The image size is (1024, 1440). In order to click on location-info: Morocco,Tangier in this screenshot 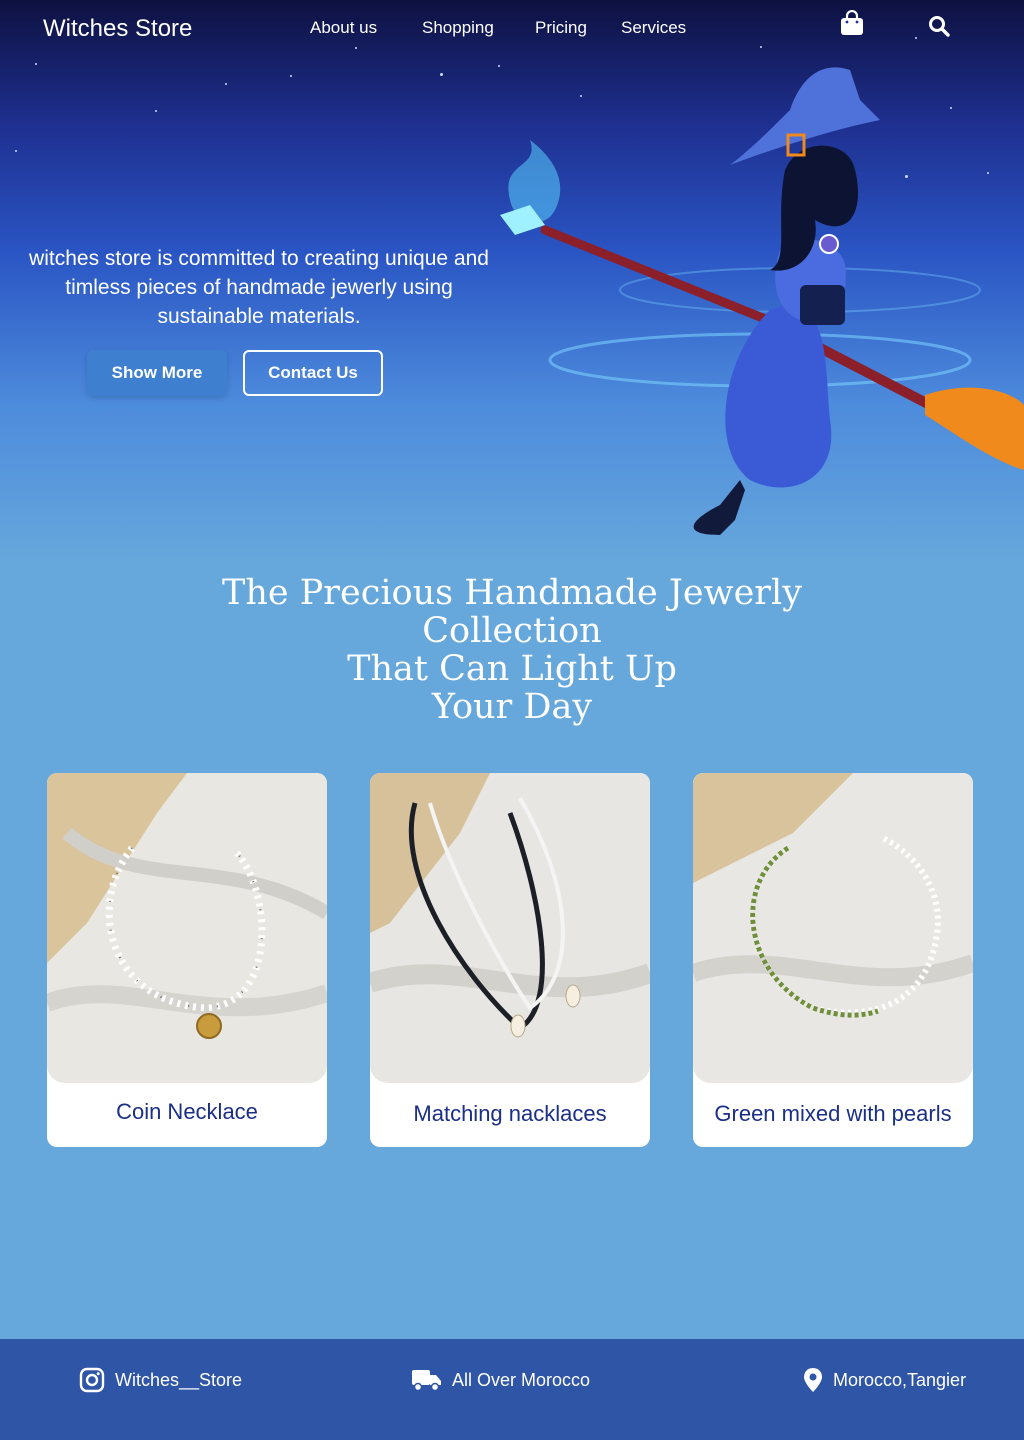, I will do `click(884, 1380)`.